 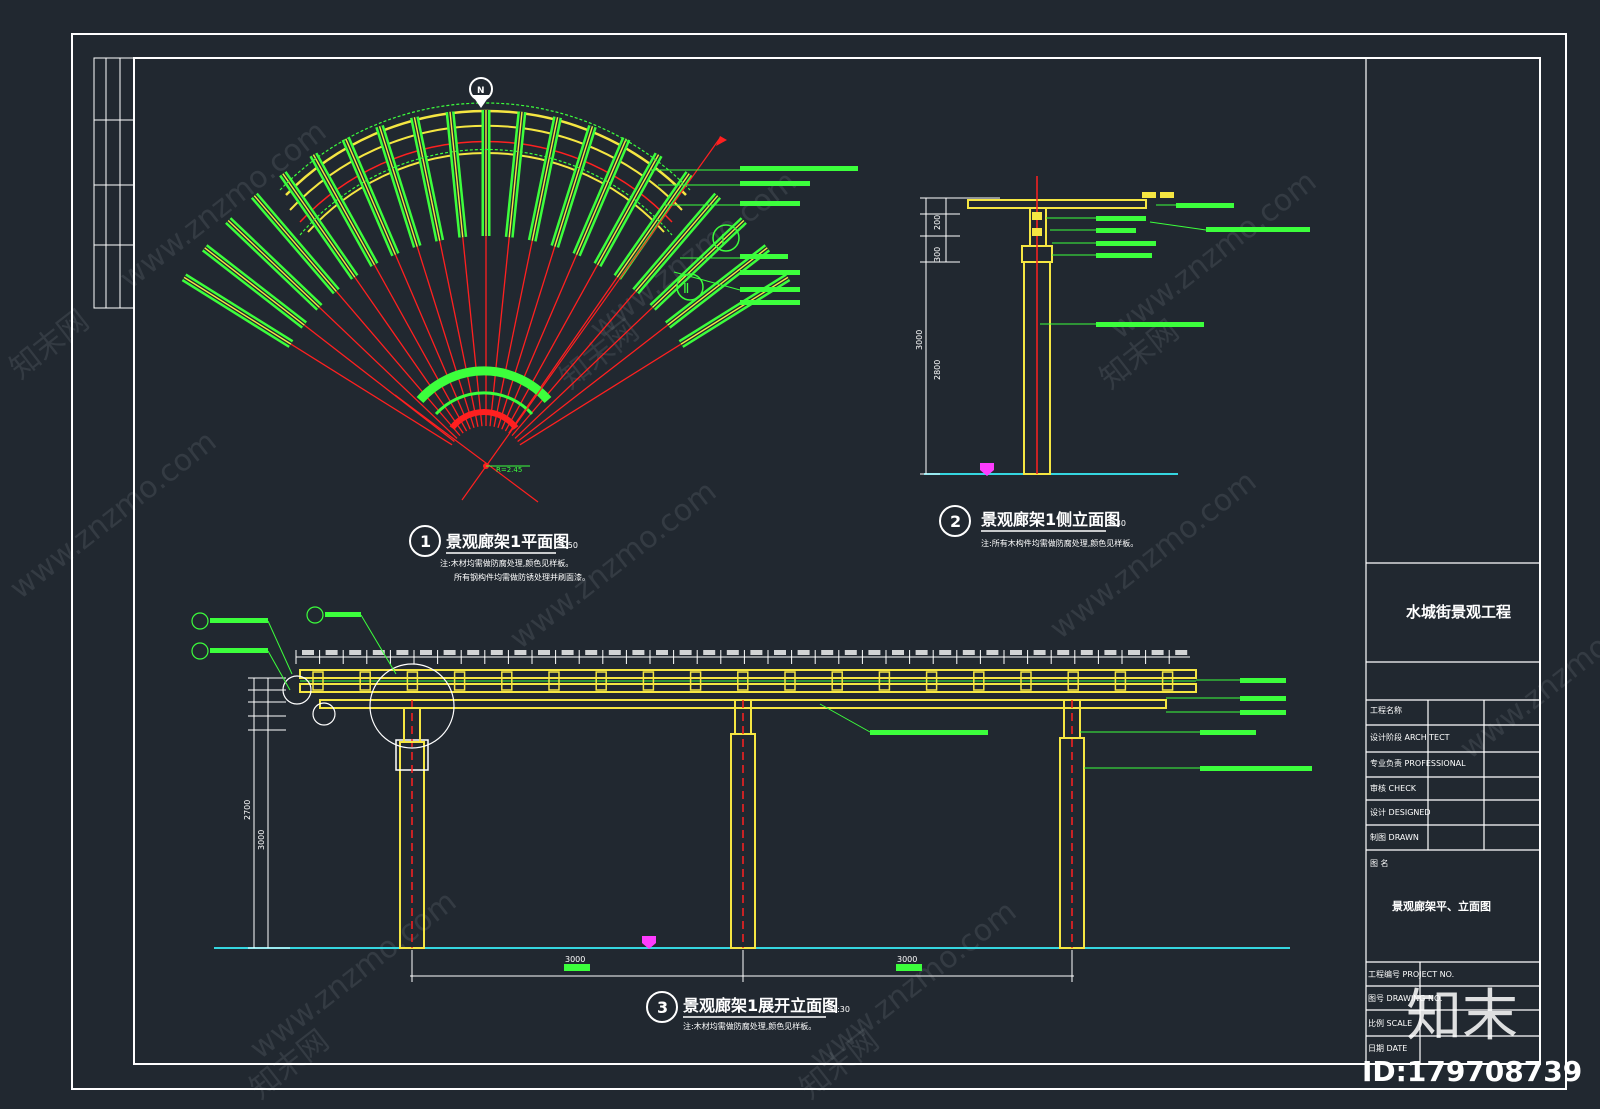 What do you see at coordinates (261, 840) in the screenshot?
I see `height-dim: 3000` at bounding box center [261, 840].